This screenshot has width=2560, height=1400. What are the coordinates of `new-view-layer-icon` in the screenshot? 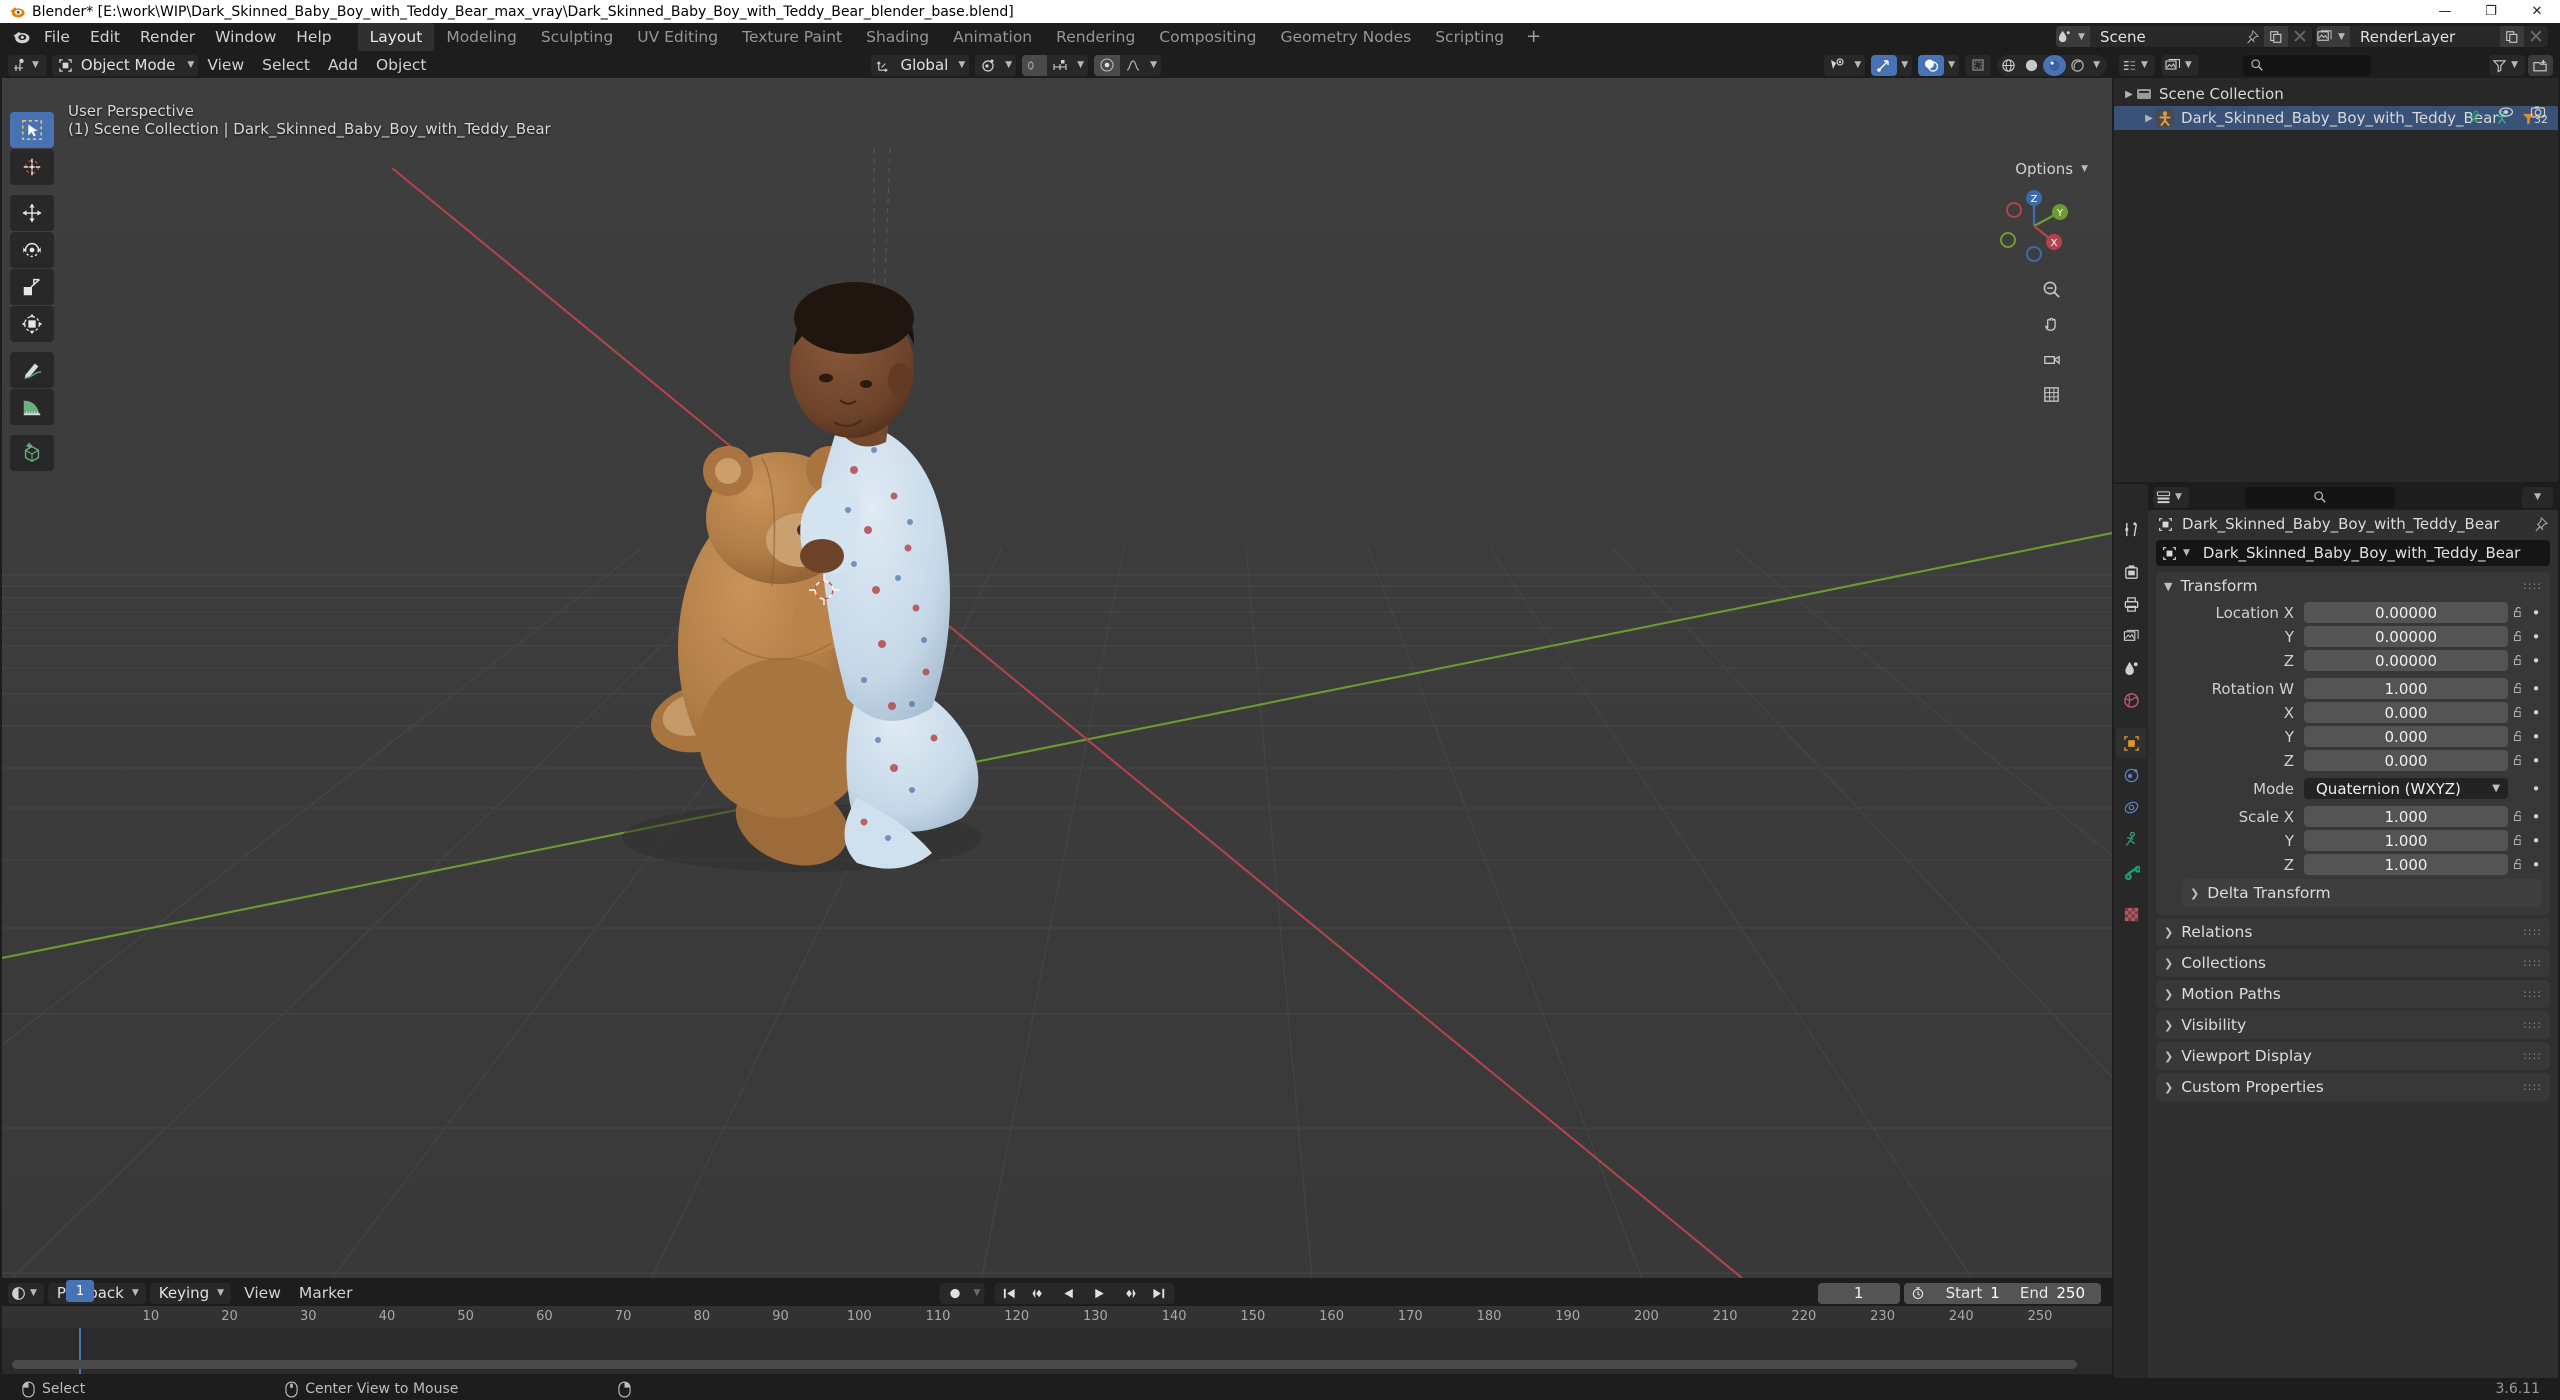 It's located at (2512, 36).